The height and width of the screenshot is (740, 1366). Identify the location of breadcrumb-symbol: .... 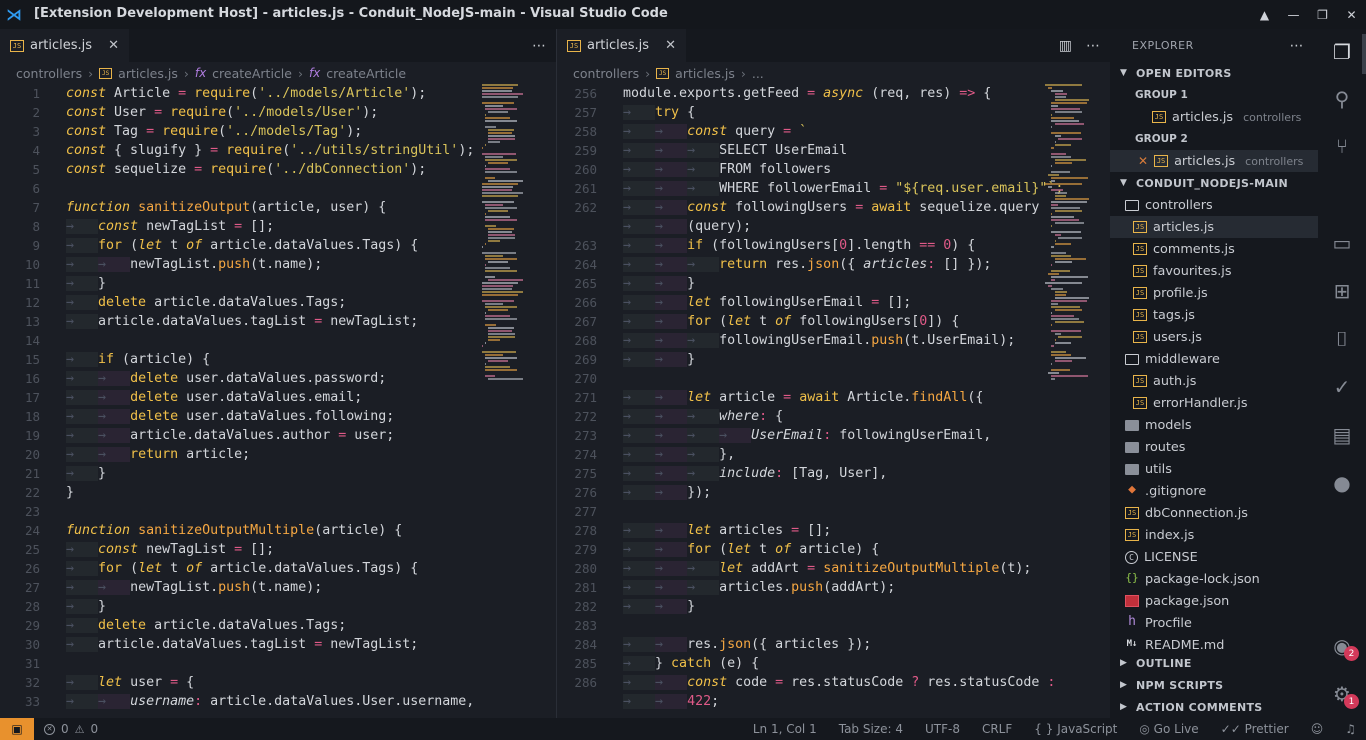
(758, 73).